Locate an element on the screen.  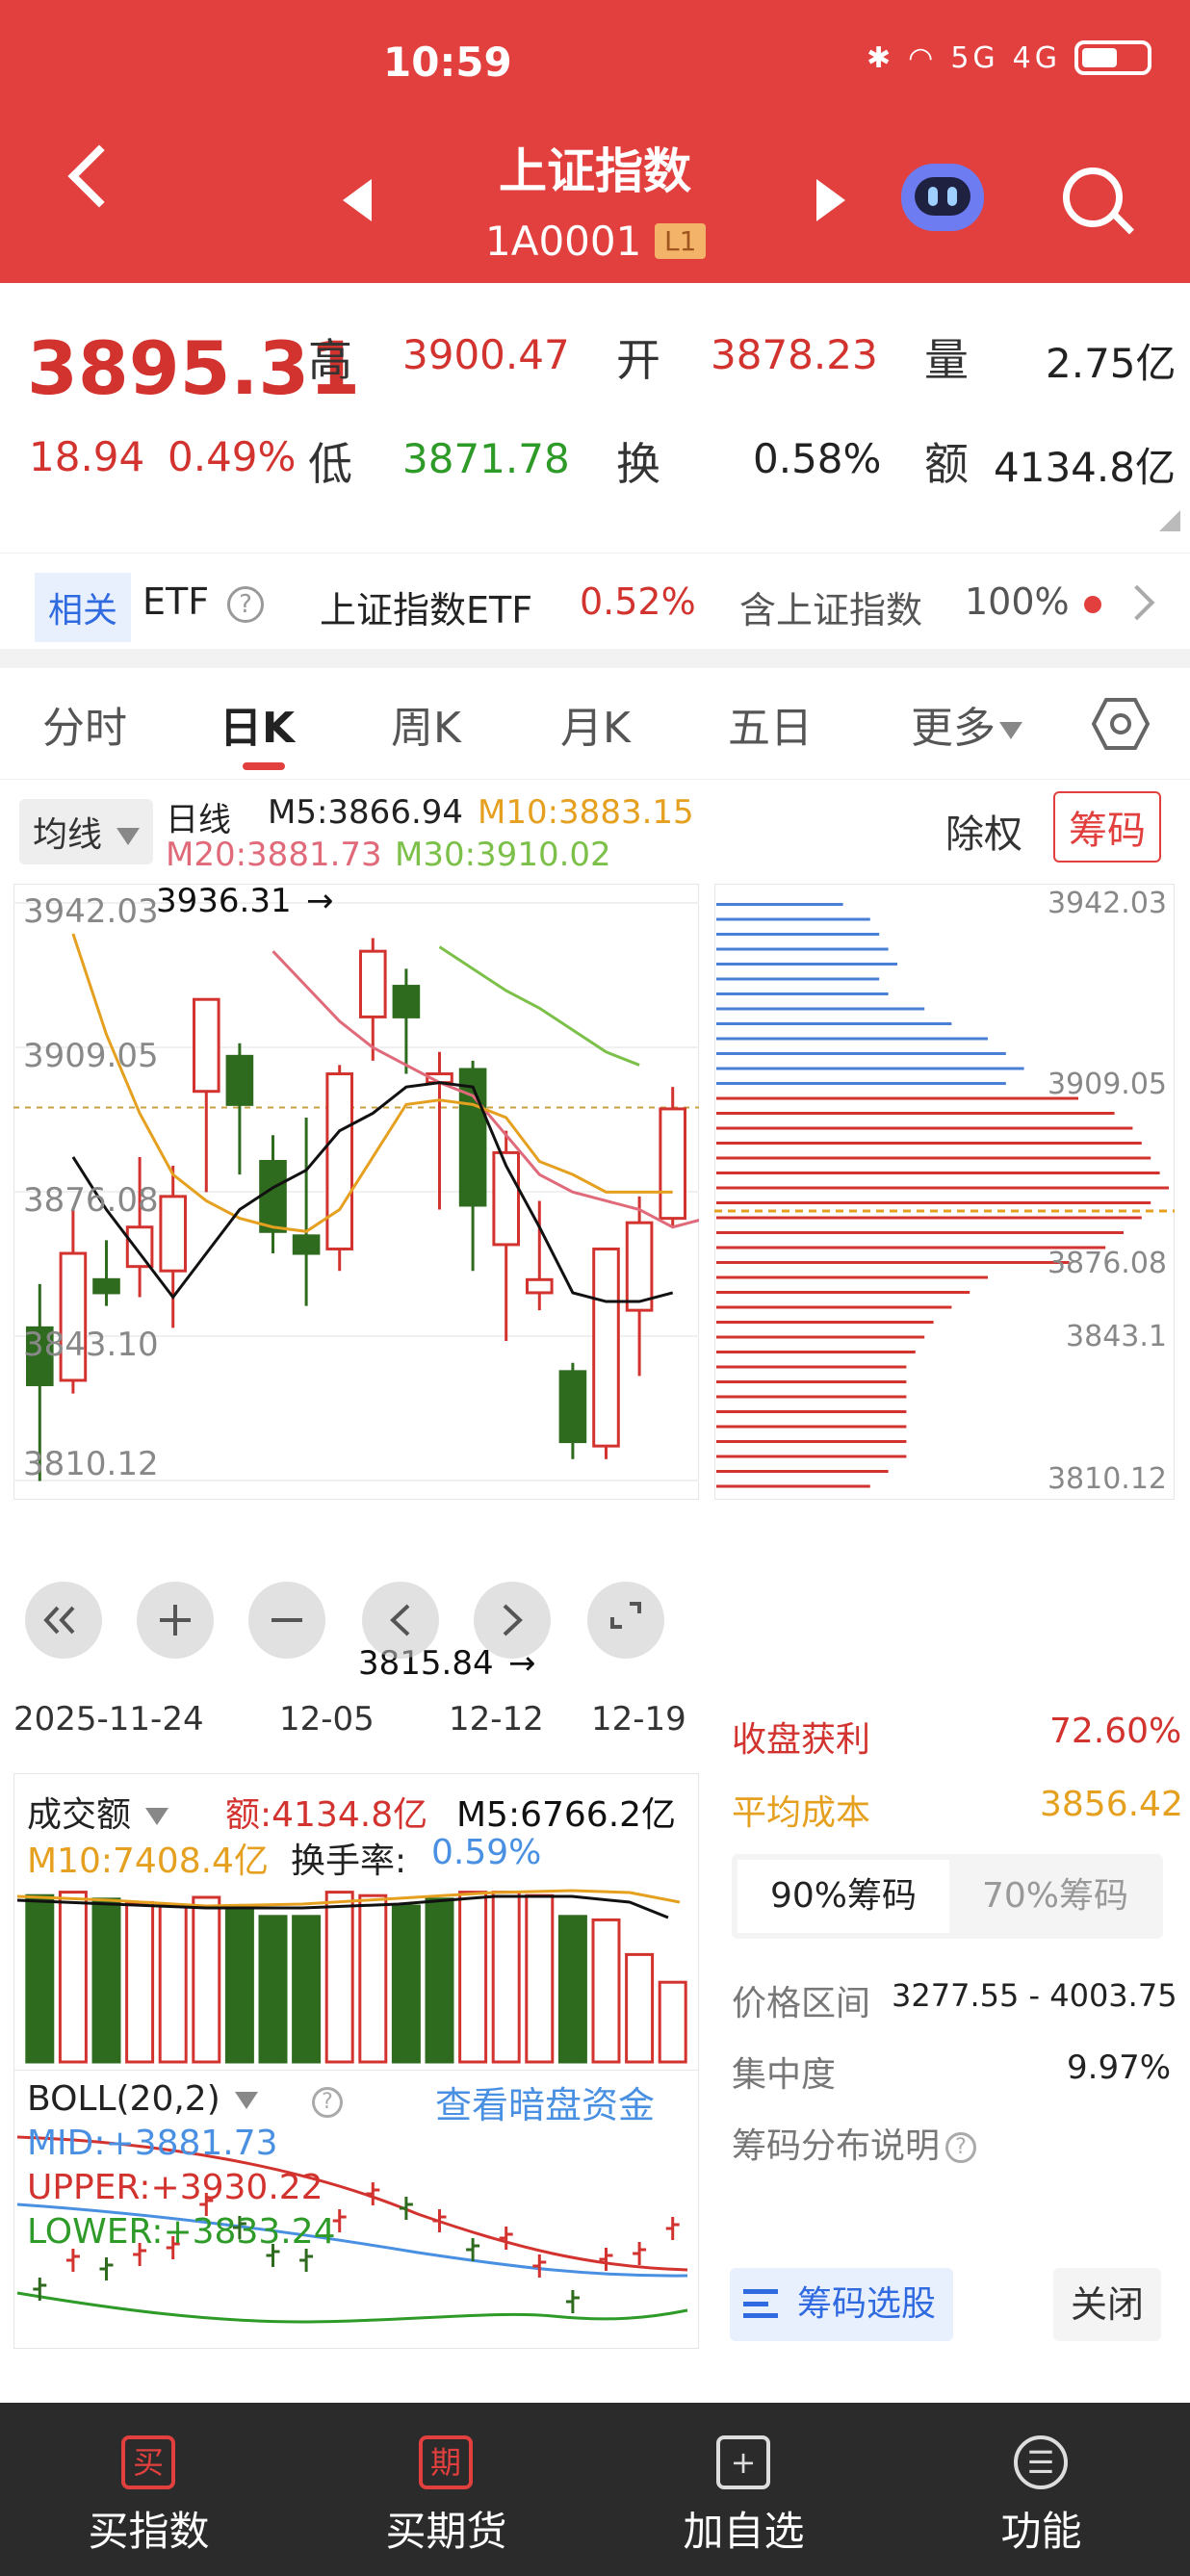
chip-pick-label: 筹码选股 is located at coordinates (867, 2304).